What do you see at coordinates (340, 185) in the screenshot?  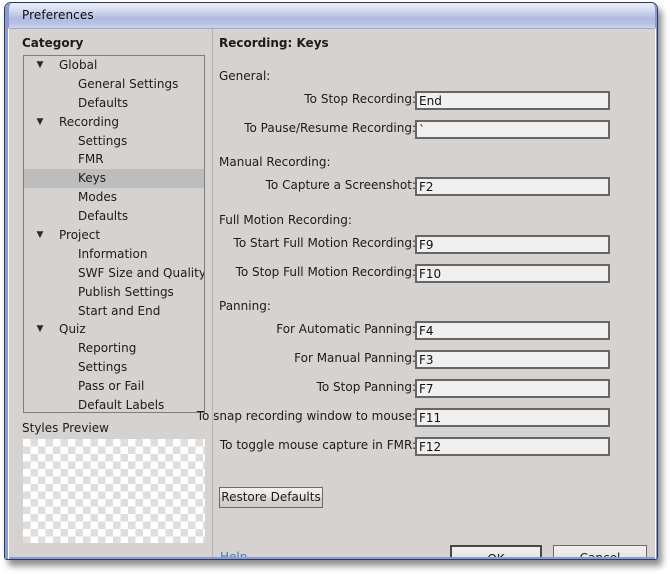 I see `field-label-to-capture-a-screenshot: To Capture a Screenshot:` at bounding box center [340, 185].